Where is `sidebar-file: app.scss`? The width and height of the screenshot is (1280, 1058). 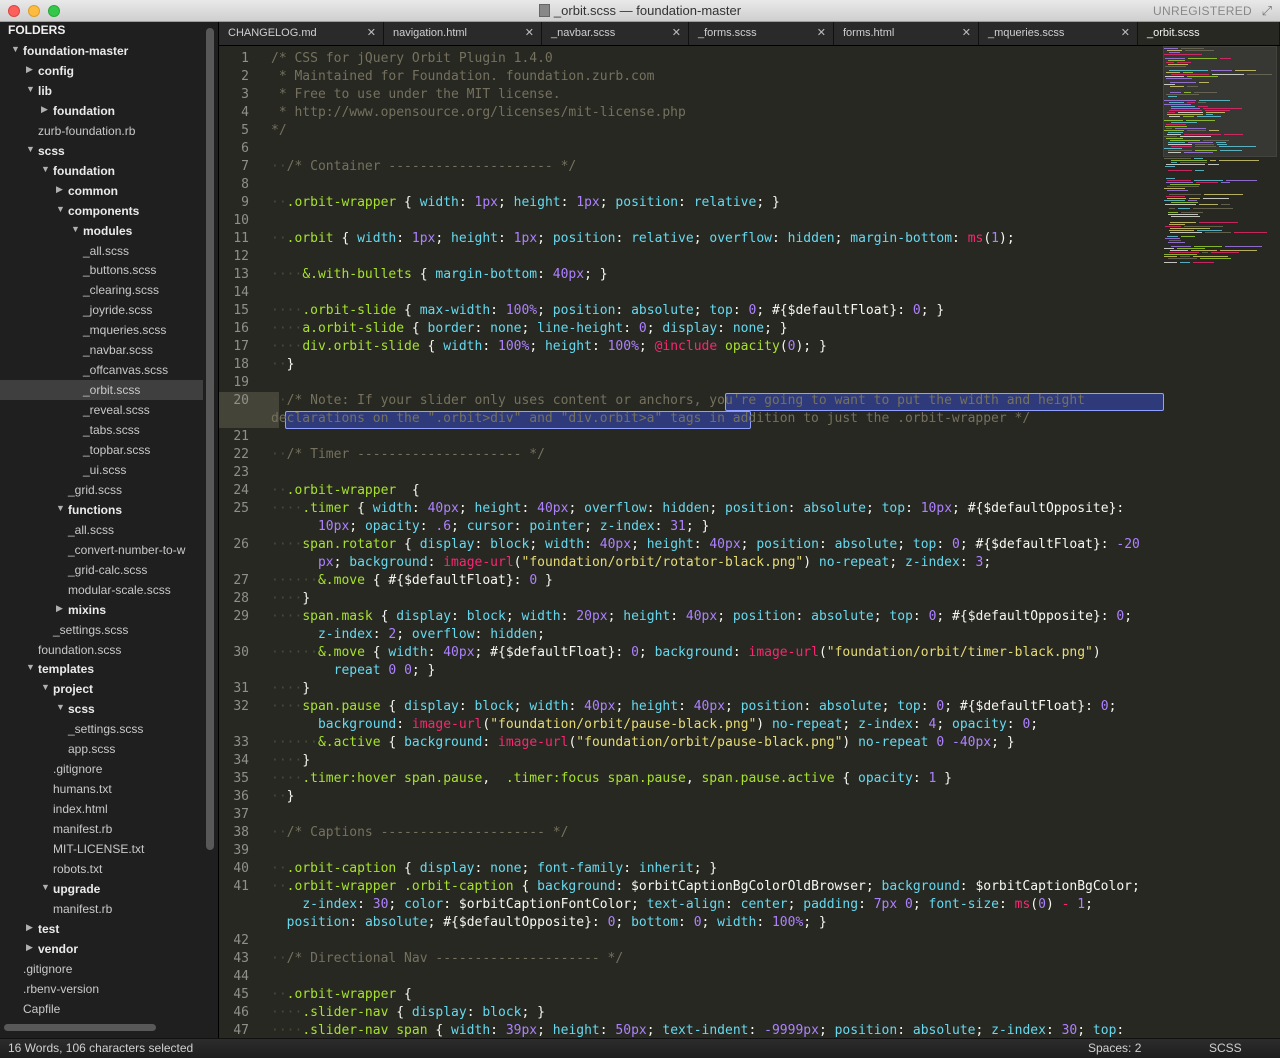 sidebar-file: app.scss is located at coordinates (101, 749).